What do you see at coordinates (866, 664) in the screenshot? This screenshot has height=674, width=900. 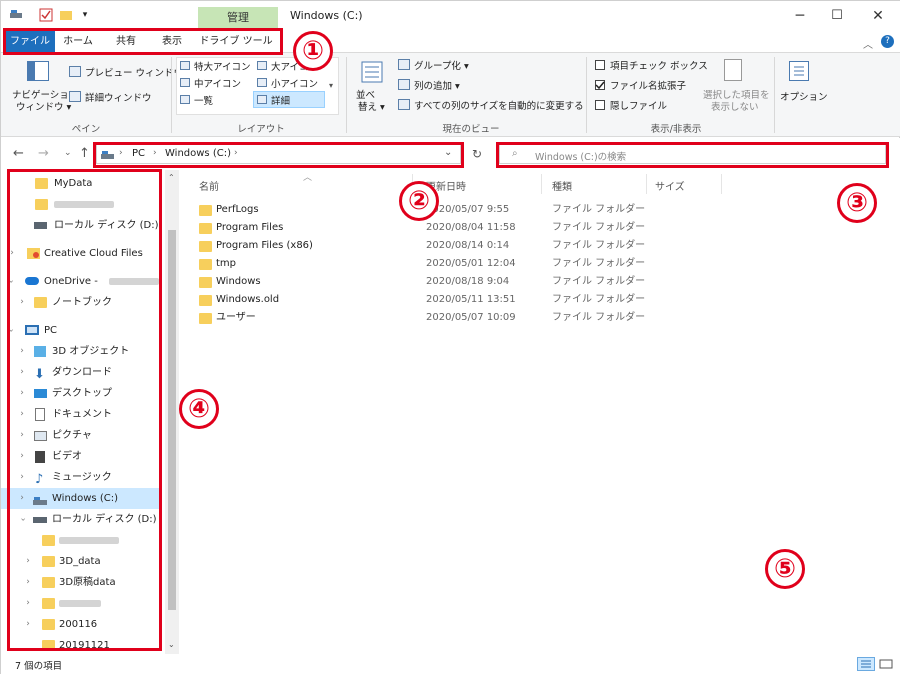 I see `details-view-icon` at bounding box center [866, 664].